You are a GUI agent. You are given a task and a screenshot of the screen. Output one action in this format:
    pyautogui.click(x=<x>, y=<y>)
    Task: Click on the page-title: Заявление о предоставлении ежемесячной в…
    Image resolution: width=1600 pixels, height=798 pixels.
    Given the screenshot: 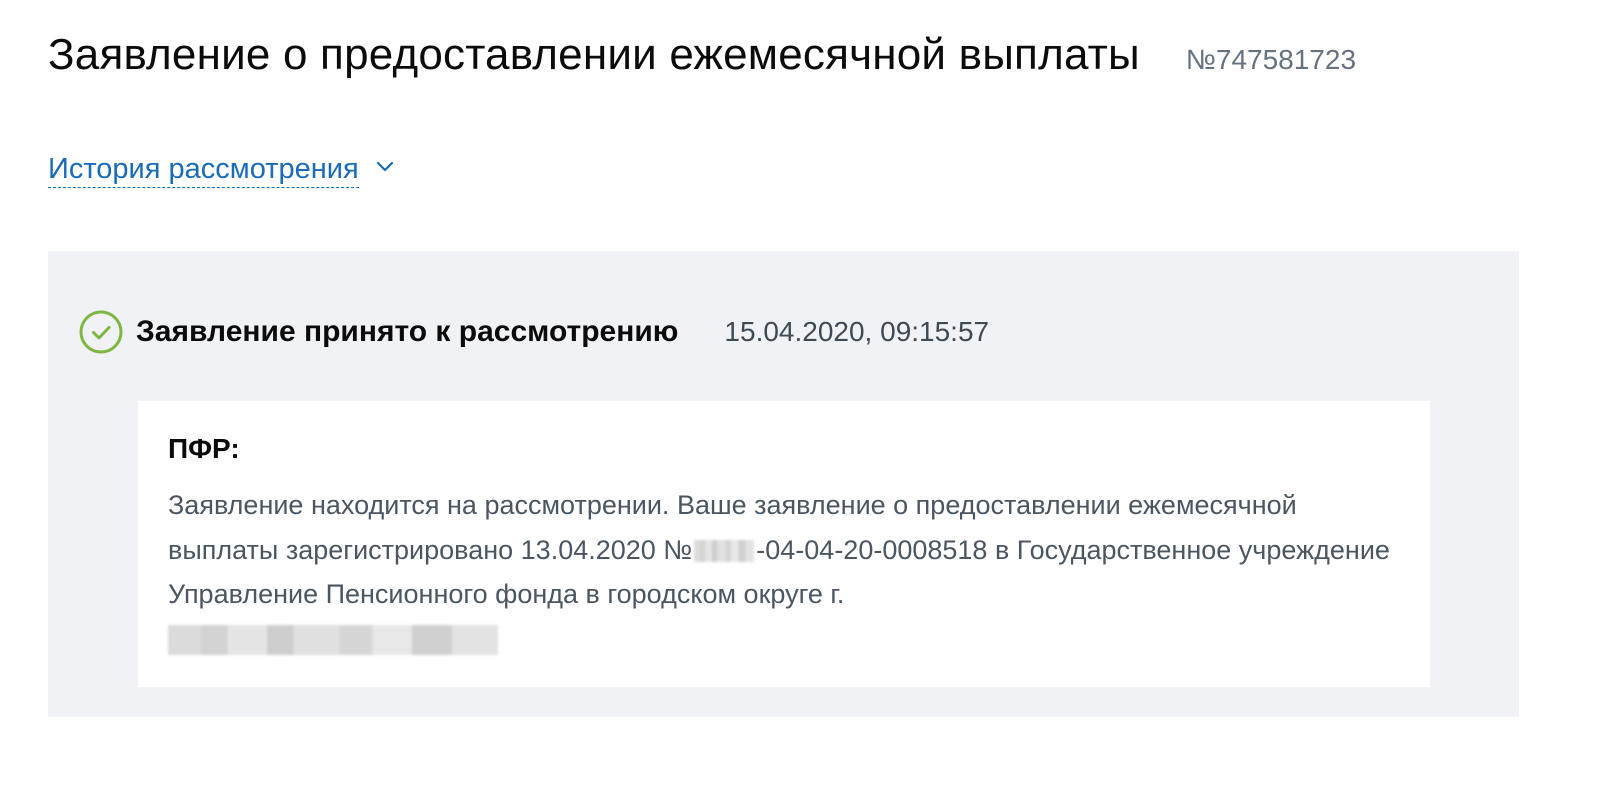 What is the action you would take?
    pyautogui.click(x=594, y=54)
    